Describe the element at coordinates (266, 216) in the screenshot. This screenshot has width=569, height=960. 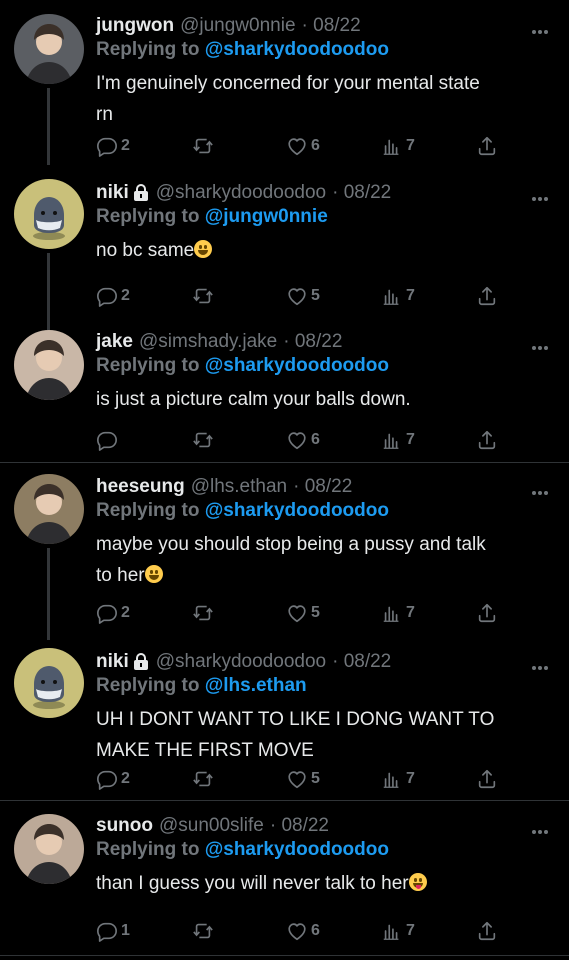
I see `mention-link: @jungw0nnie` at that location.